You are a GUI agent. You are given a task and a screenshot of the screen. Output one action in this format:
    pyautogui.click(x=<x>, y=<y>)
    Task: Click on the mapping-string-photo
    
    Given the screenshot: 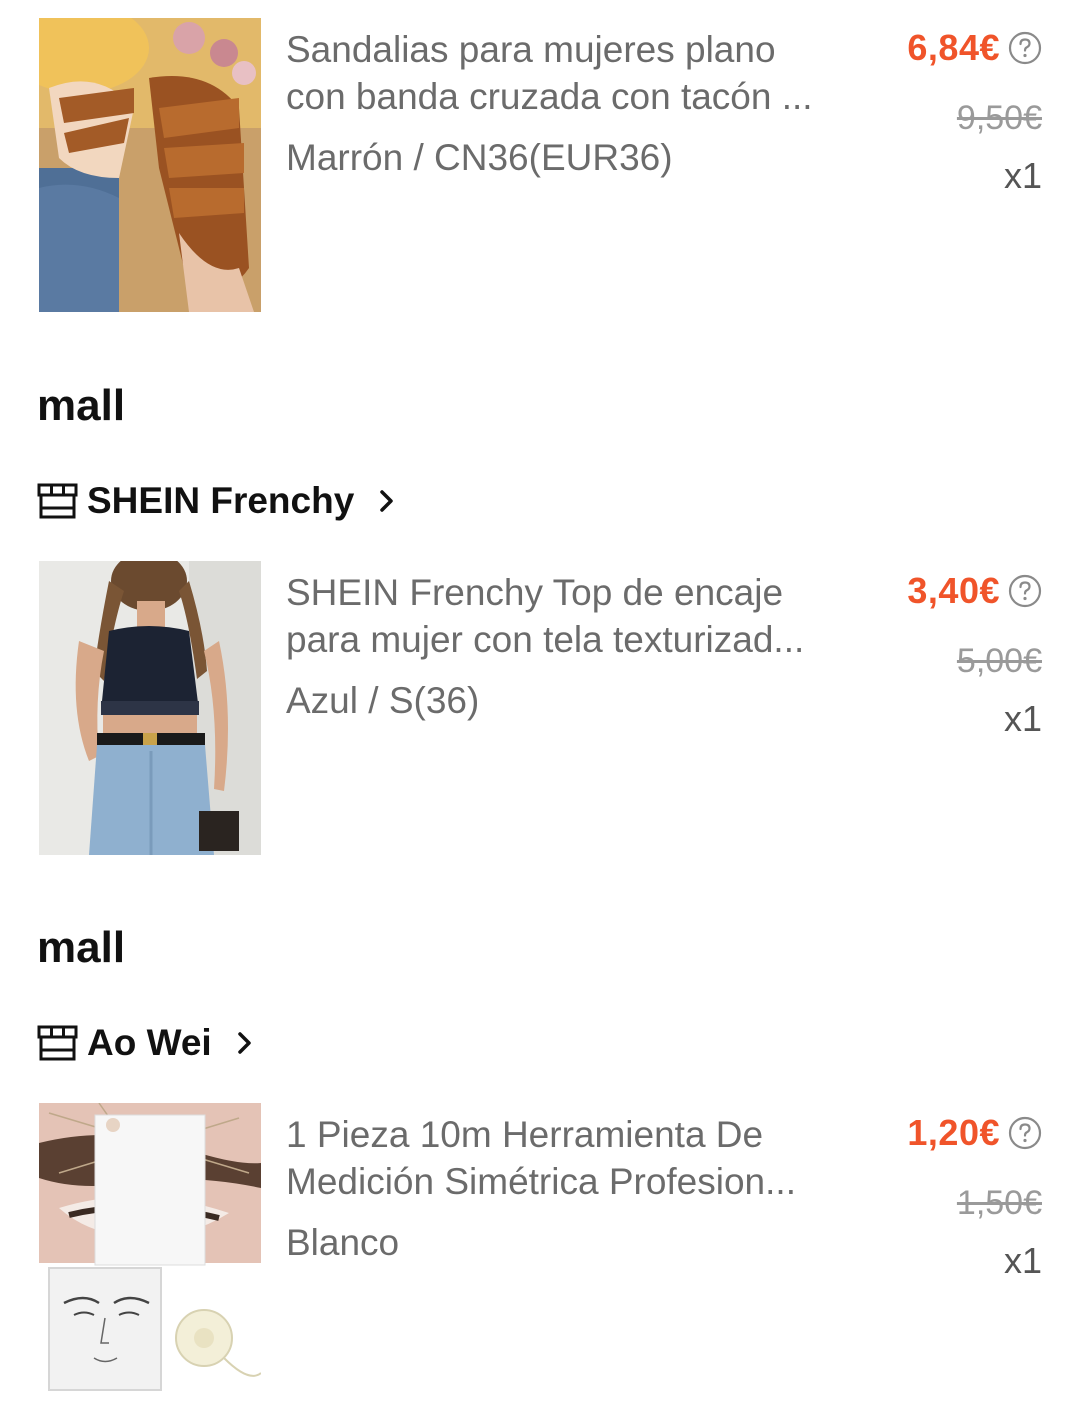 What is the action you would take?
    pyautogui.click(x=150, y=1250)
    